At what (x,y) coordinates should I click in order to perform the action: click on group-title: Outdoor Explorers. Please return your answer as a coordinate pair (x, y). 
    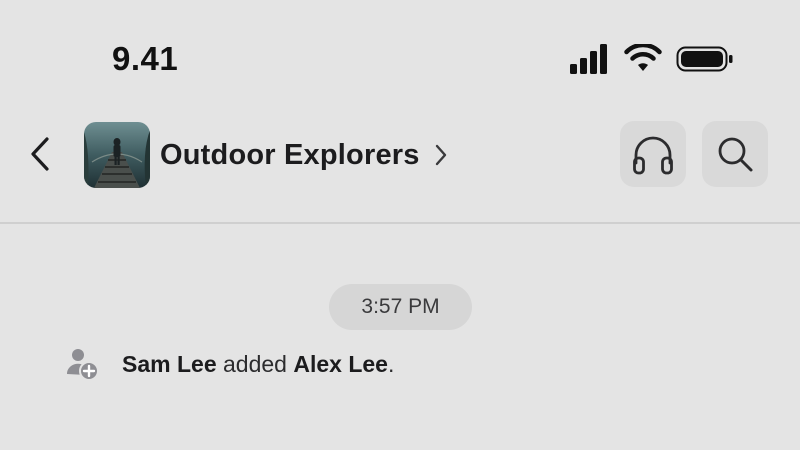
    Looking at the image, I should click on (290, 155).